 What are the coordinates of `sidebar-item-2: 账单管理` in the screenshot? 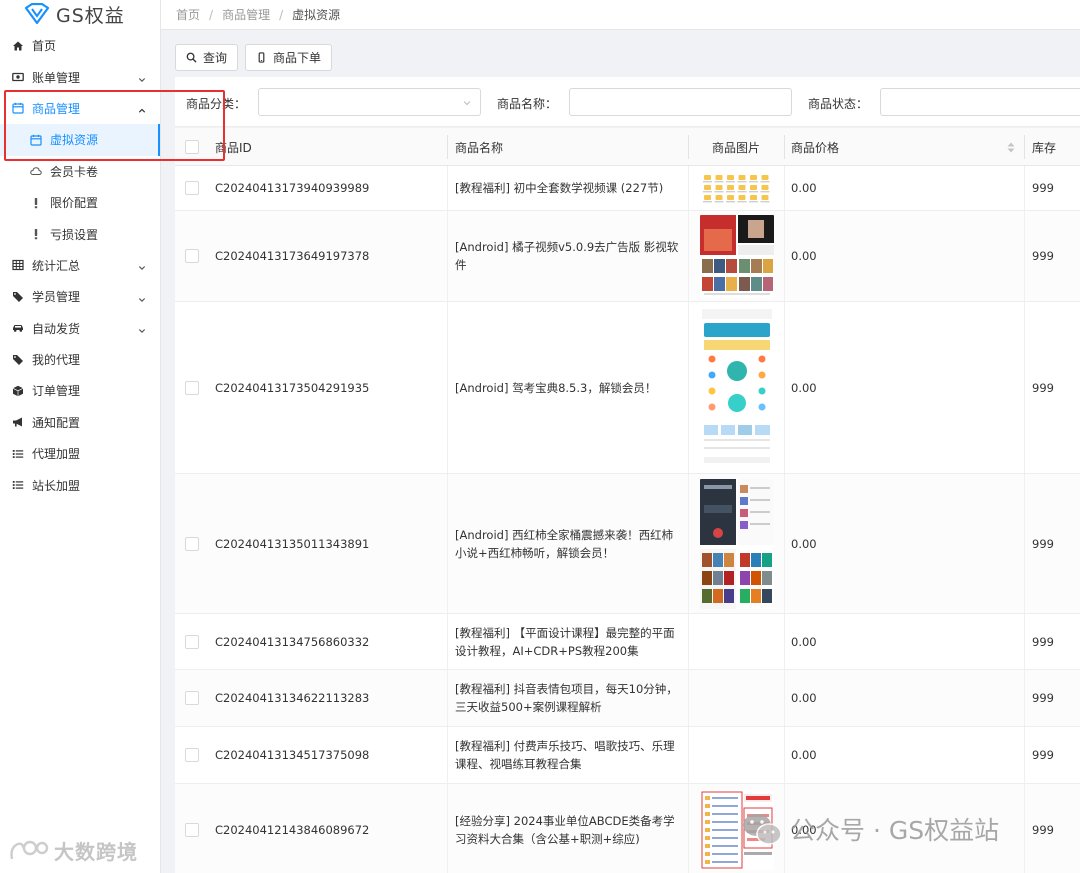 It's located at (80, 76).